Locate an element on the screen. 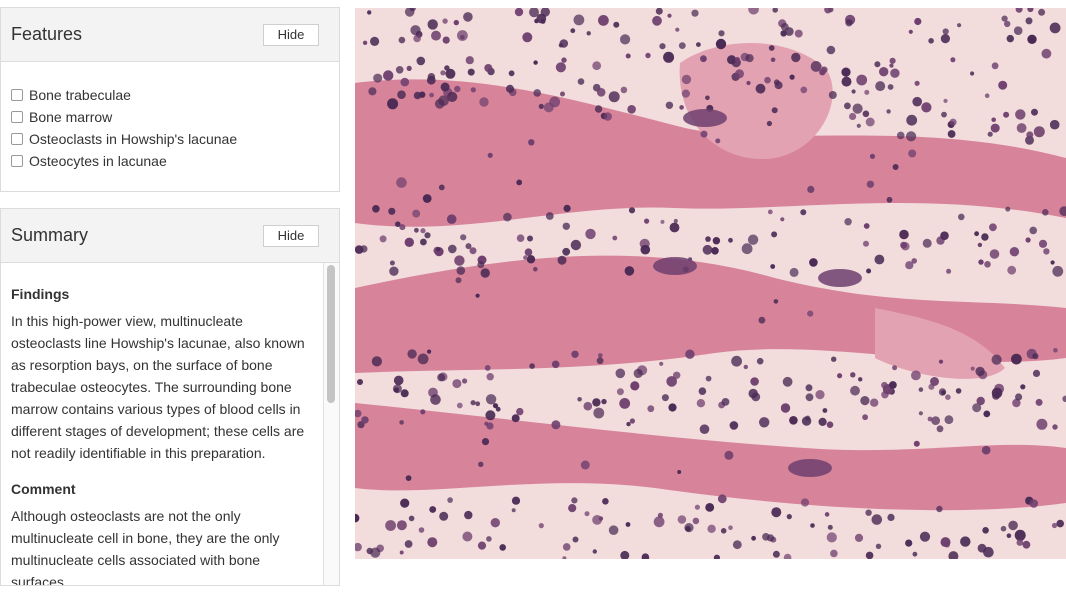 This screenshot has width=1066, height=600. summary-scrollbar is located at coordinates (331, 424).